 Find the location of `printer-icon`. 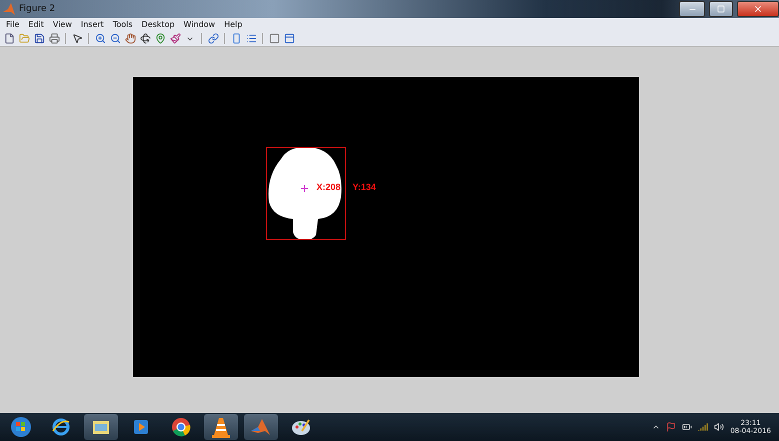

printer-icon is located at coordinates (54, 38).